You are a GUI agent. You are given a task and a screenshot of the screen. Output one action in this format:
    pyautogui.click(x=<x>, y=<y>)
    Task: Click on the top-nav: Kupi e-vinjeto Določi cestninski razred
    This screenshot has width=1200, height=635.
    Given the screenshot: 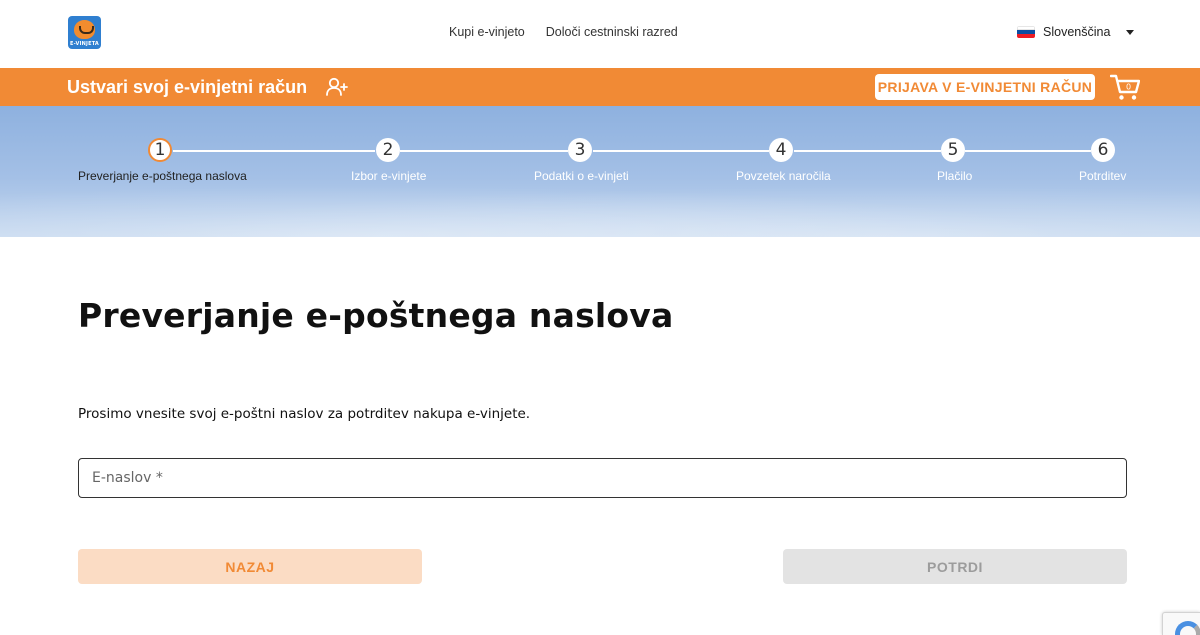 What is the action you would take?
    pyautogui.click(x=563, y=32)
    